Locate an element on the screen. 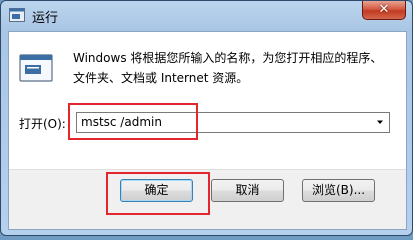 This screenshot has width=413, height=240. description-line: 文件夹、文档或 Internet 资源。 is located at coordinates (161, 78).